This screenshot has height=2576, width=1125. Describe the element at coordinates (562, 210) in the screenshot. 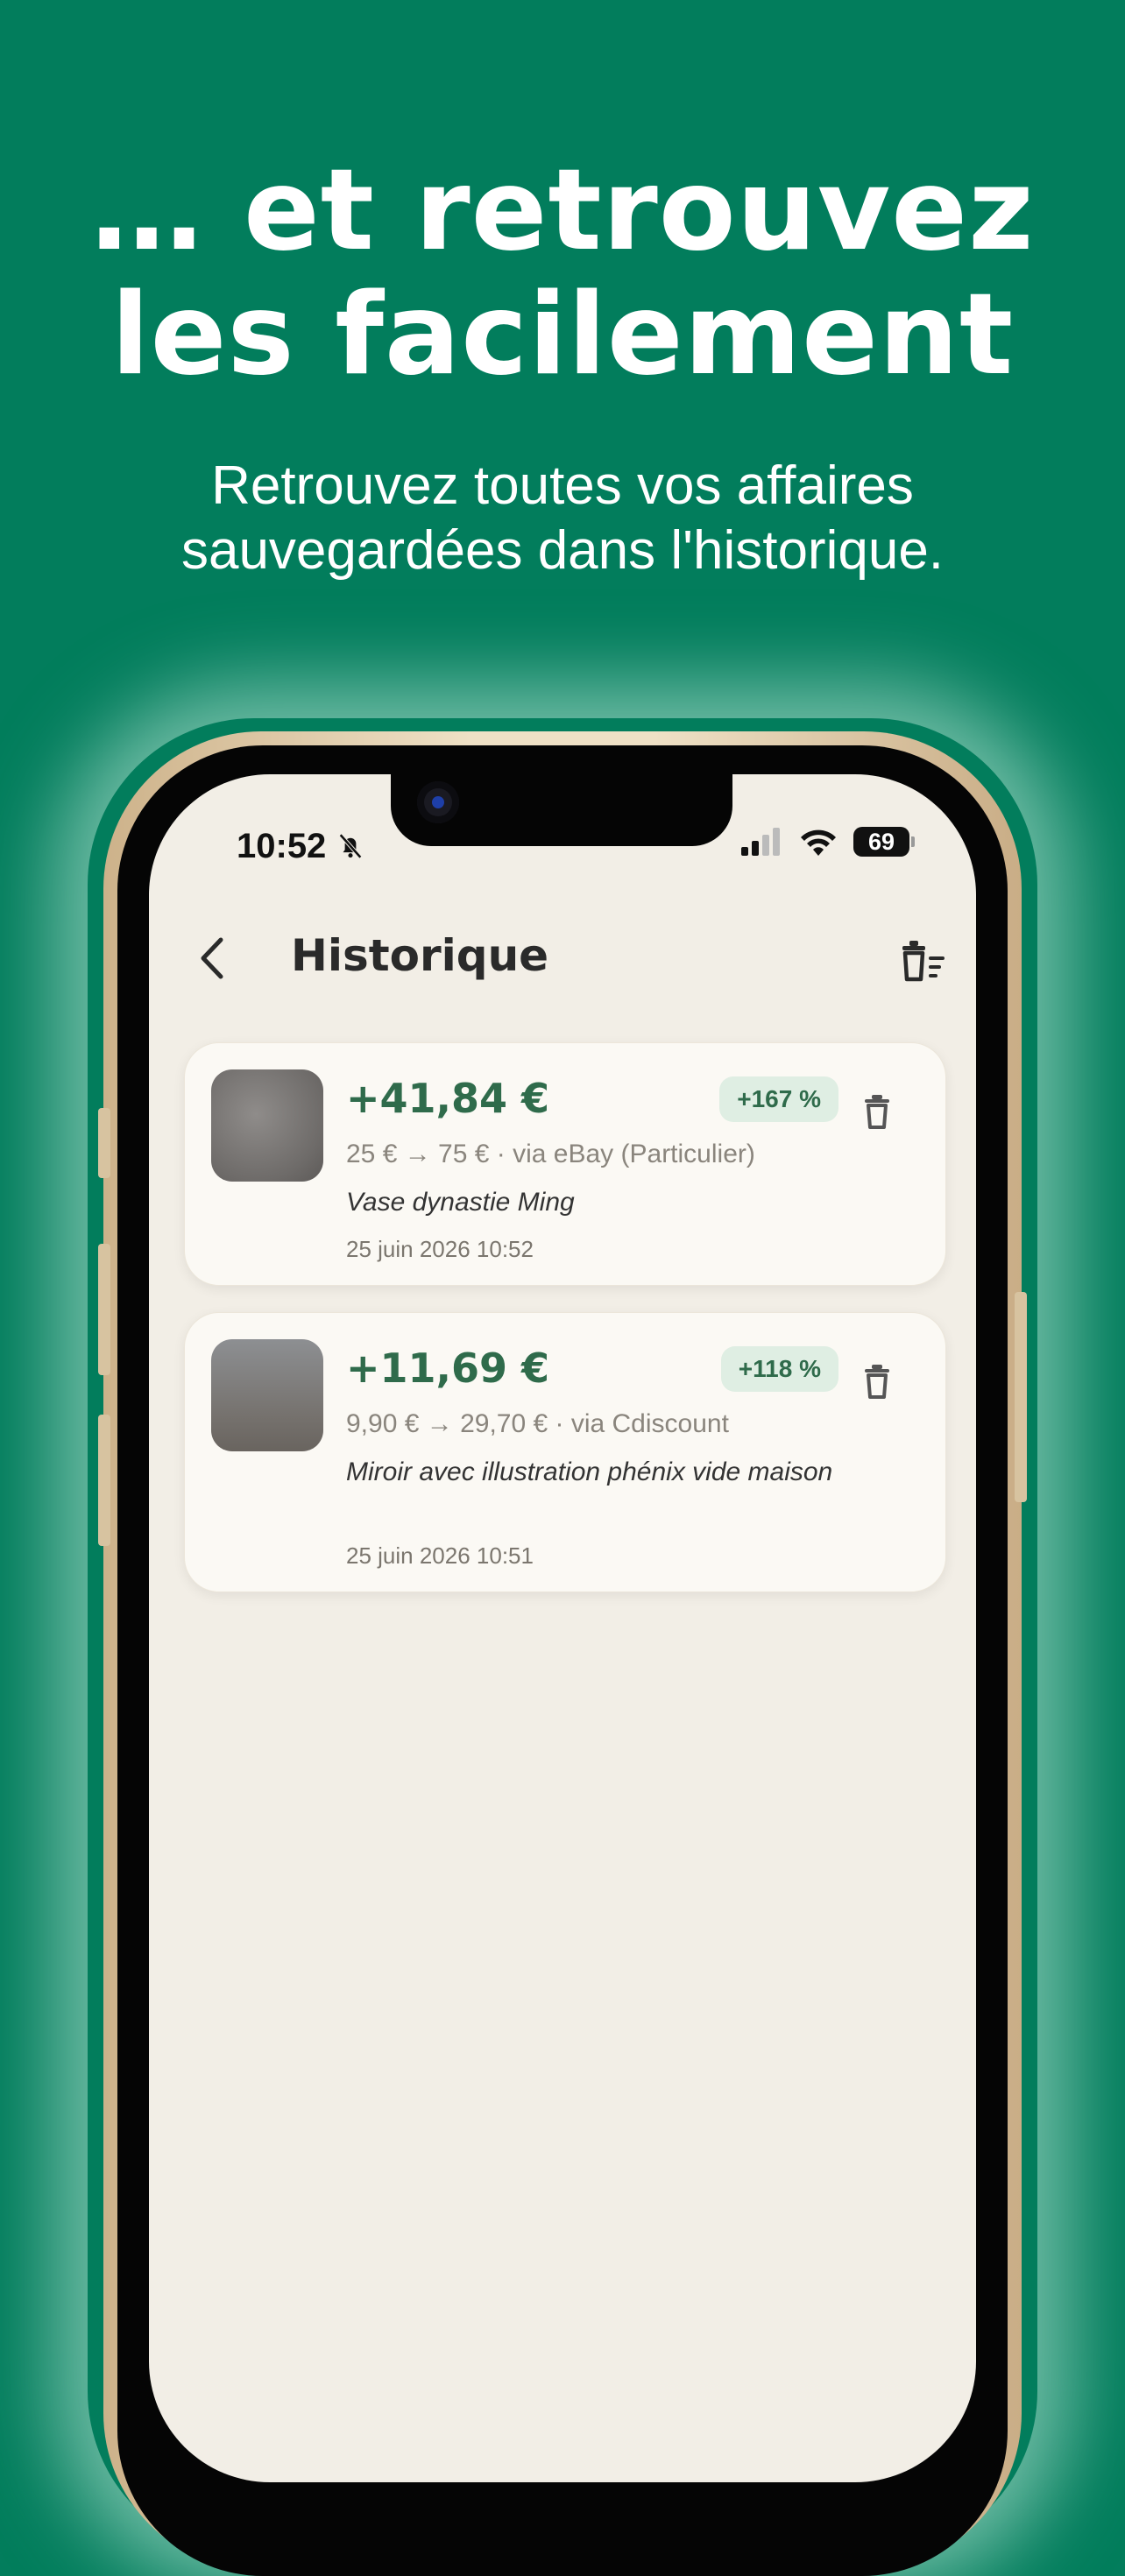

I see `headline-line-1: … et retrouvez` at that location.